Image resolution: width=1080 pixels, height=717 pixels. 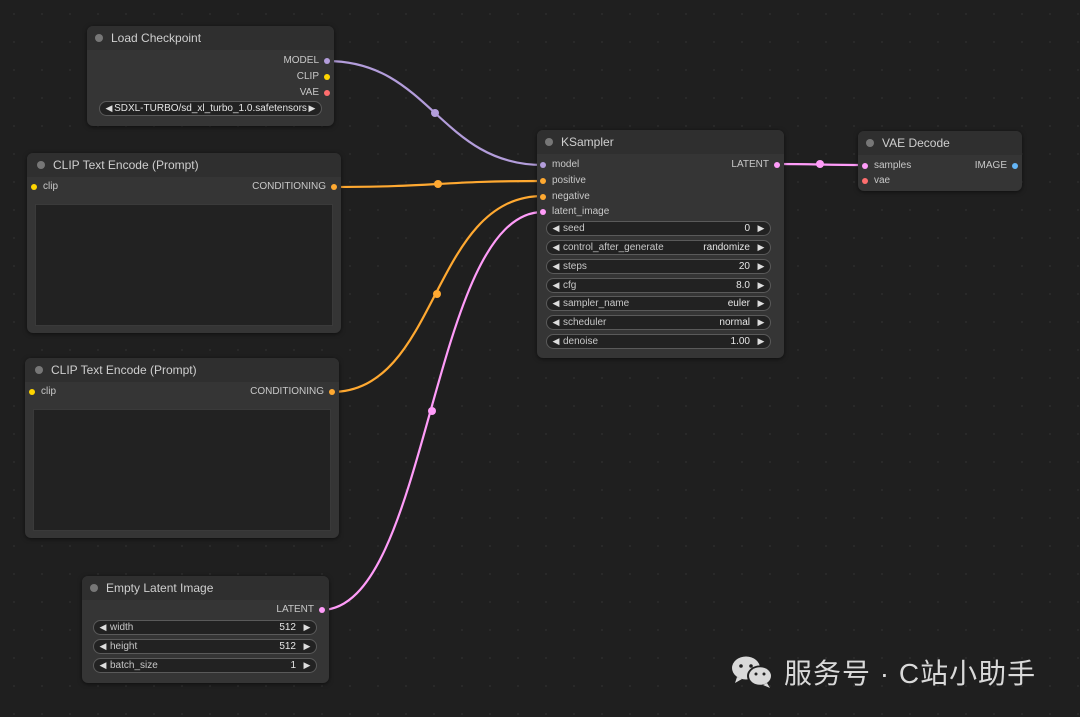 I want to click on output-label: CONDITIONING, so click(x=287, y=391).